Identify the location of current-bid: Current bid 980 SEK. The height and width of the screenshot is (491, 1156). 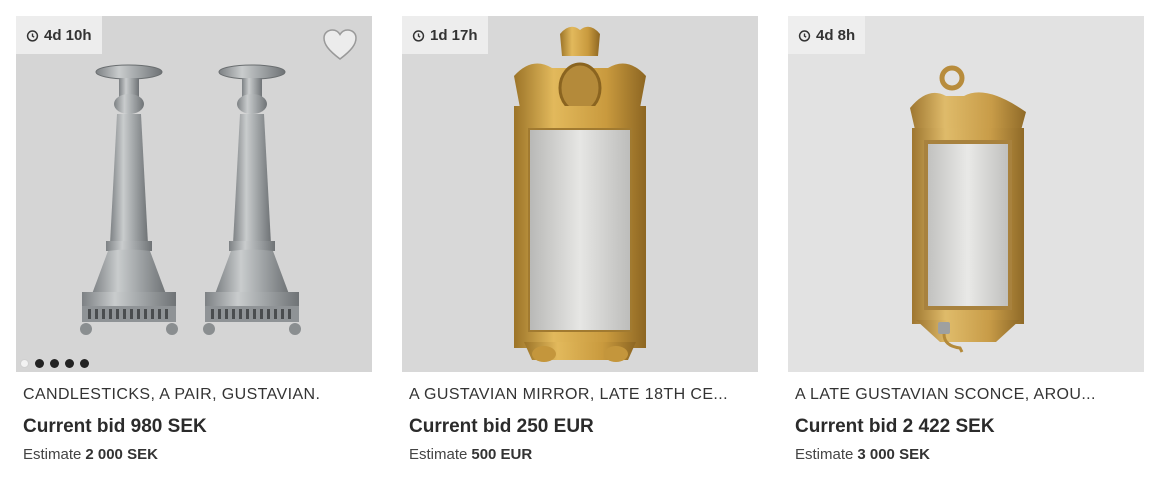
(115, 426).